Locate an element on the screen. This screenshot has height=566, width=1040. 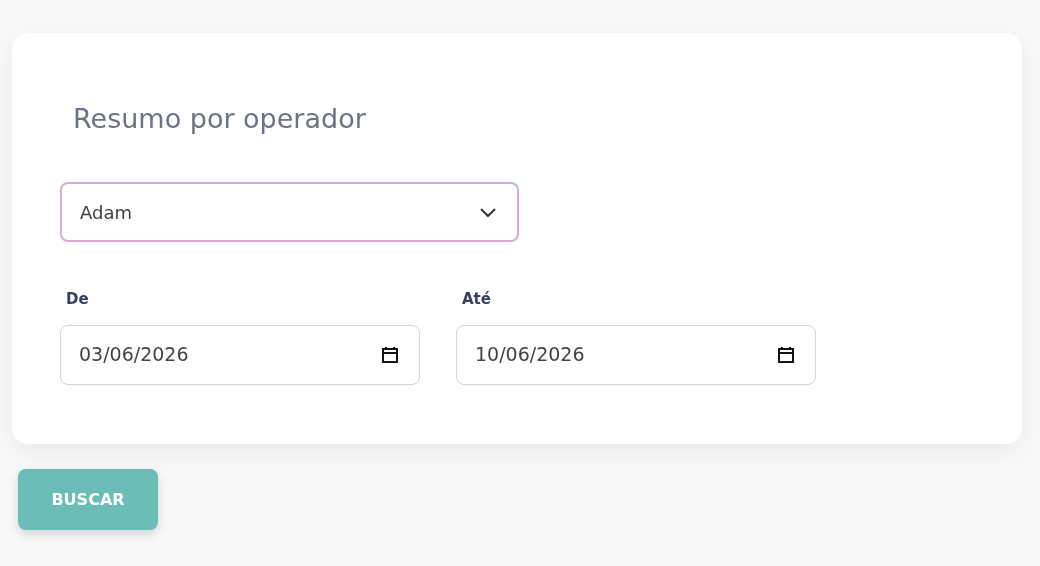
chevron-down-icon is located at coordinates (488, 212).